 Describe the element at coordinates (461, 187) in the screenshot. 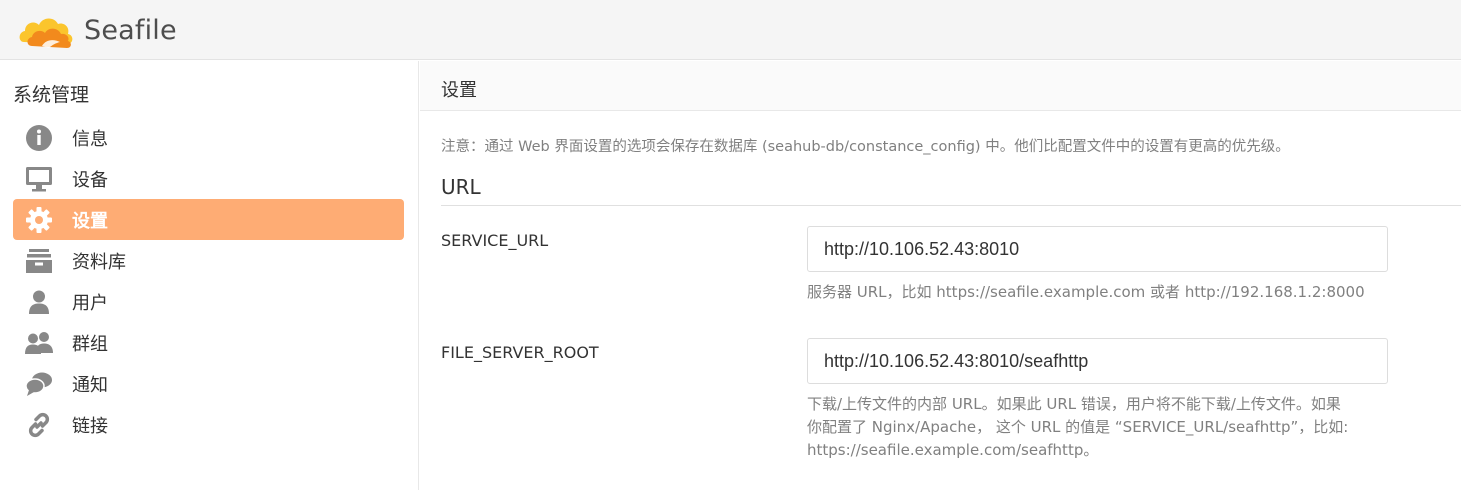

I see `section-title-url: URL` at that location.